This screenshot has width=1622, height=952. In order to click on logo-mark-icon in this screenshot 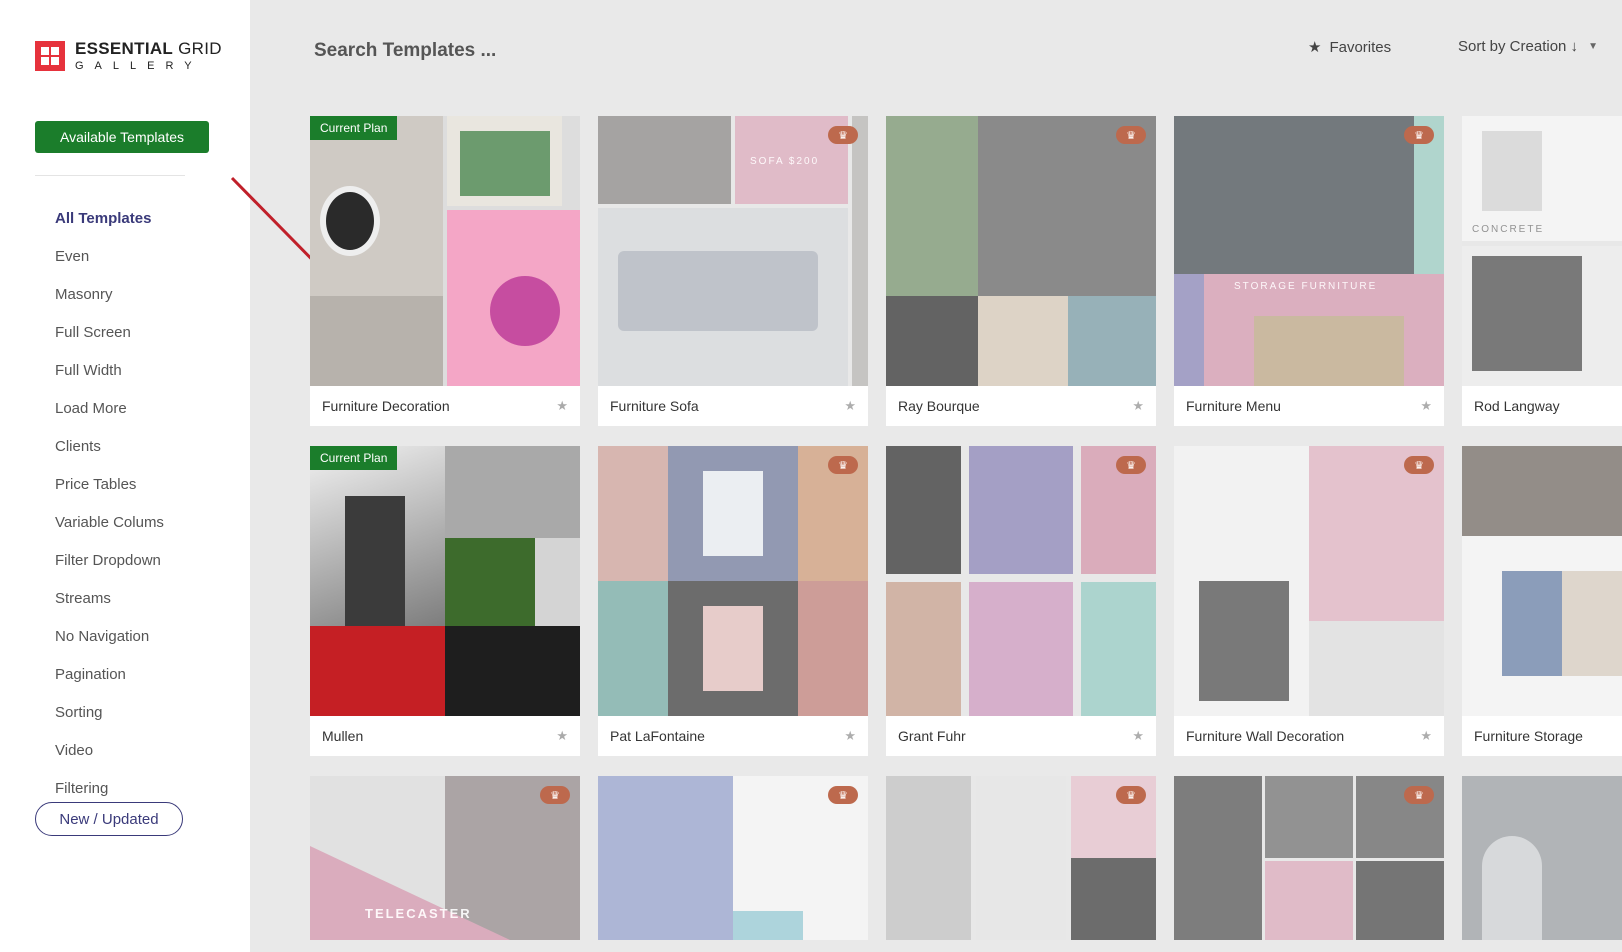, I will do `click(50, 56)`.